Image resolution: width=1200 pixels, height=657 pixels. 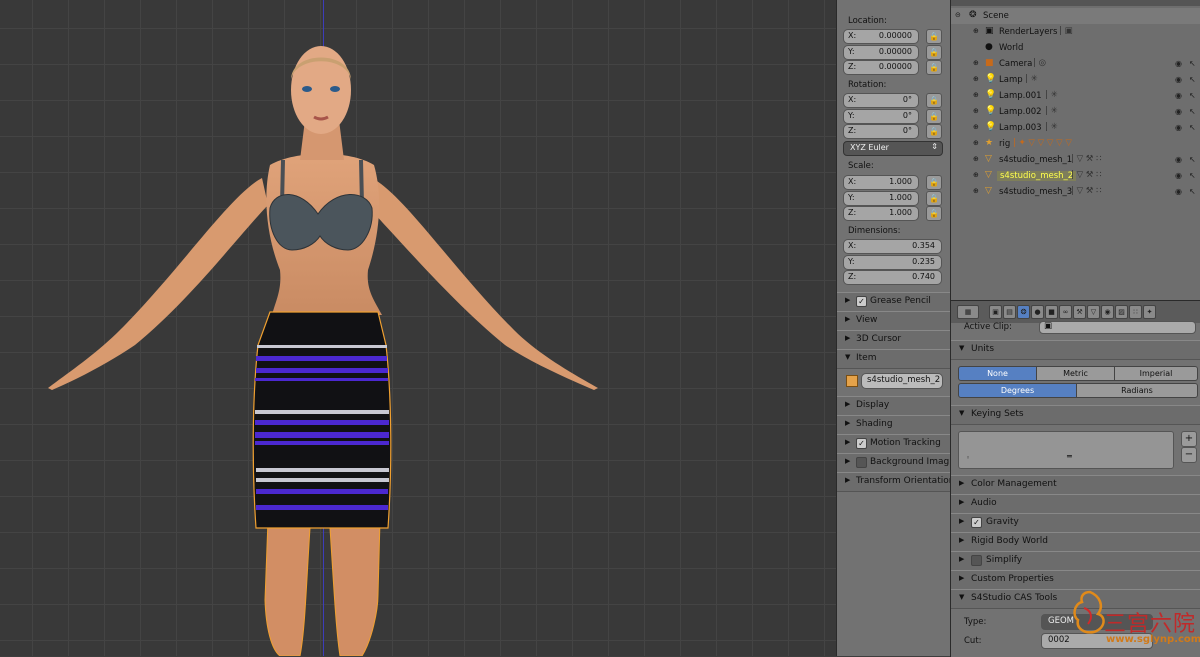 What do you see at coordinates (1017, 390) in the screenshot?
I see `degrees-button: Degrees` at bounding box center [1017, 390].